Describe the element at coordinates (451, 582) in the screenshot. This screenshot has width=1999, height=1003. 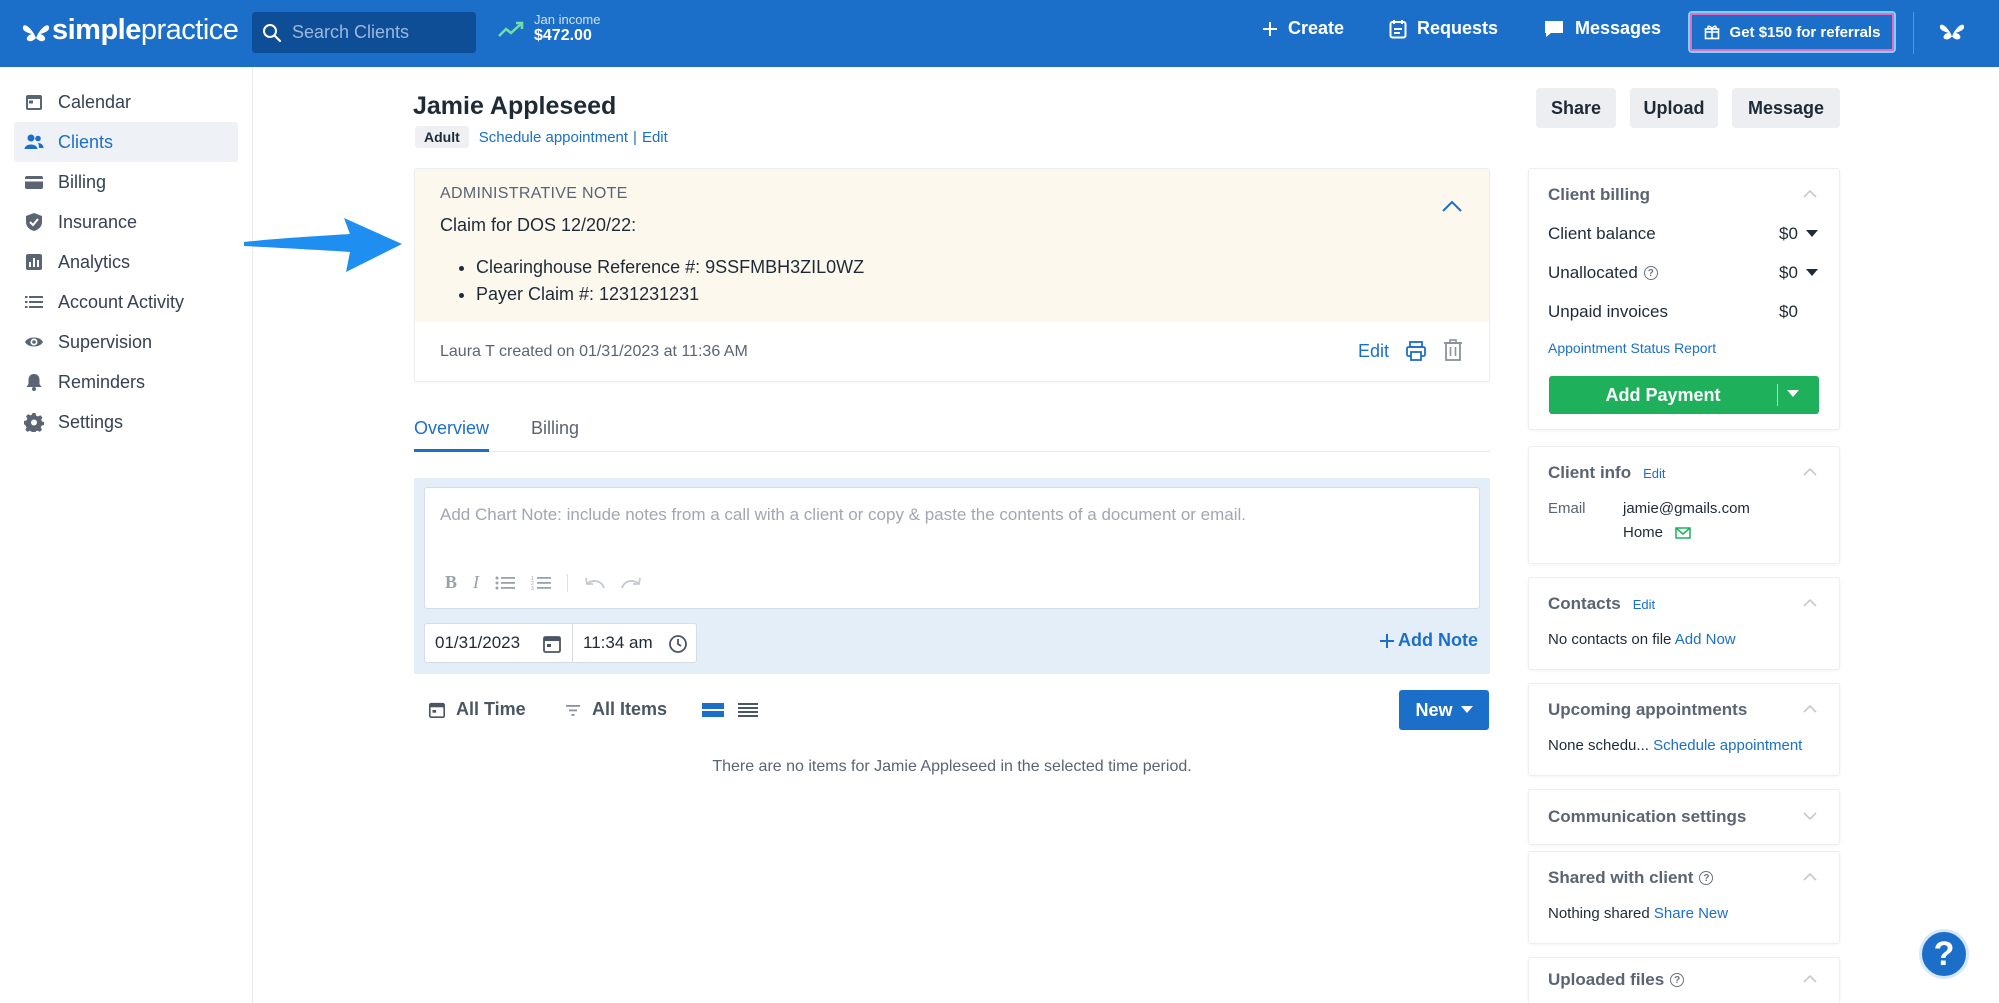
I see `bold-icon: B` at that location.